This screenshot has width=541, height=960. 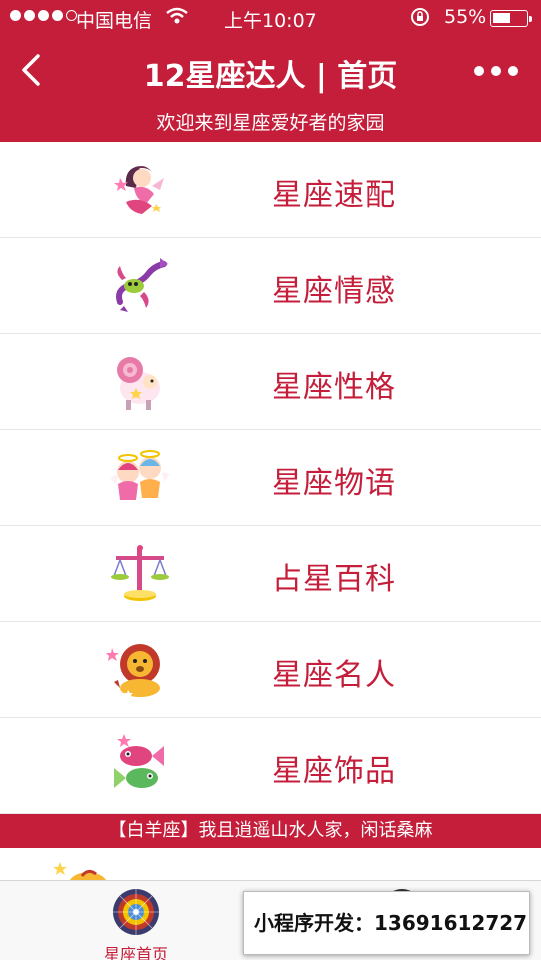 I want to click on battery-icon, so click(x=511, y=18).